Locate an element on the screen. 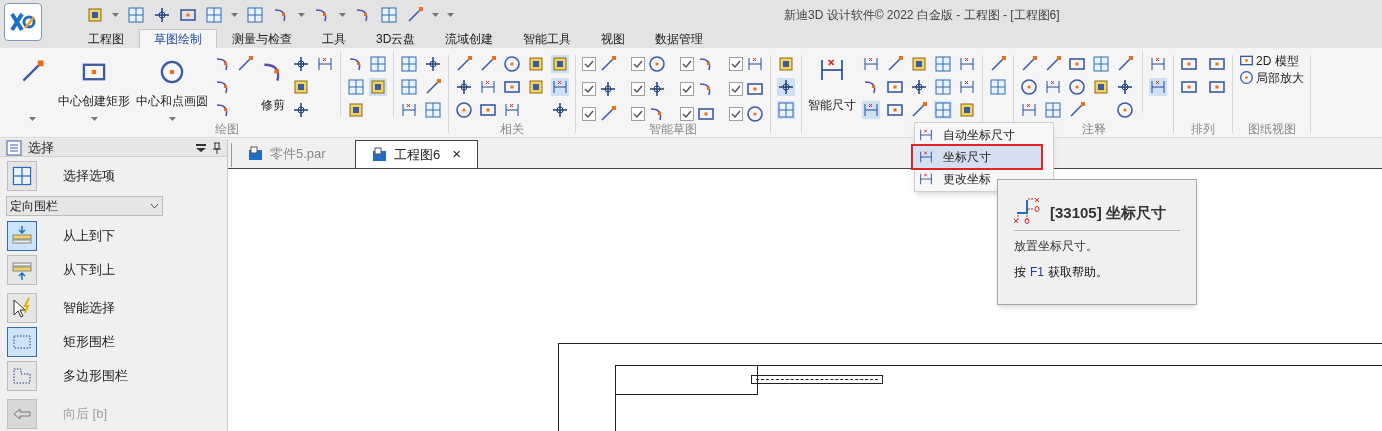  document-tab: 工程图6 × is located at coordinates (416, 154).